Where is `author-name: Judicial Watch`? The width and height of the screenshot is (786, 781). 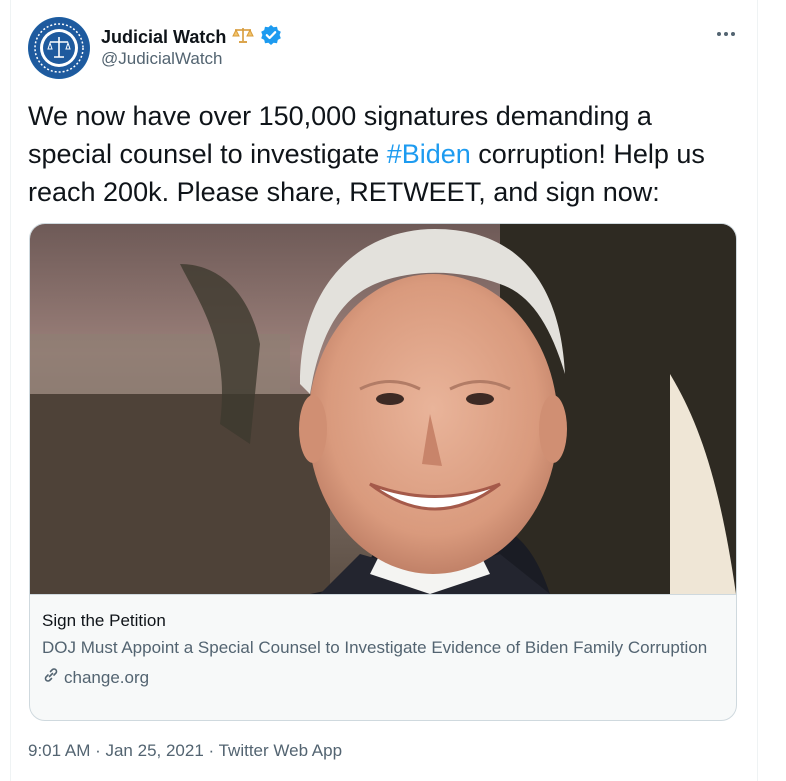
author-name: Judicial Watch is located at coordinates (163, 37).